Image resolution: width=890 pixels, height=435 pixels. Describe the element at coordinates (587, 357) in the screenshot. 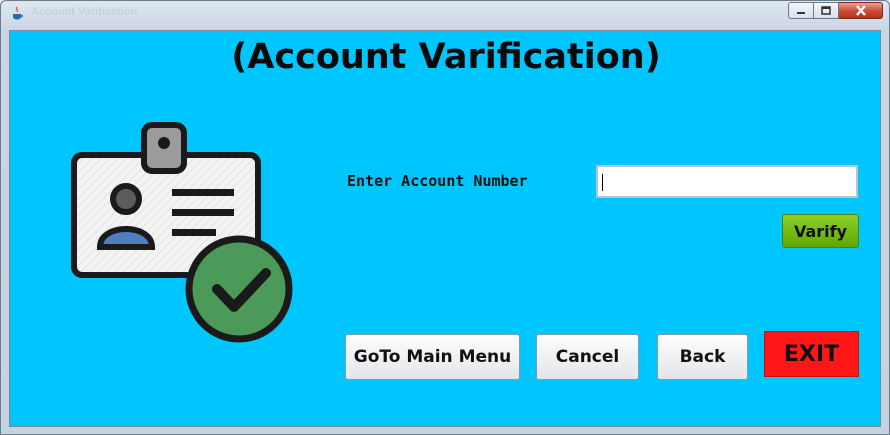

I see `cancel-button: Cancel` at that location.